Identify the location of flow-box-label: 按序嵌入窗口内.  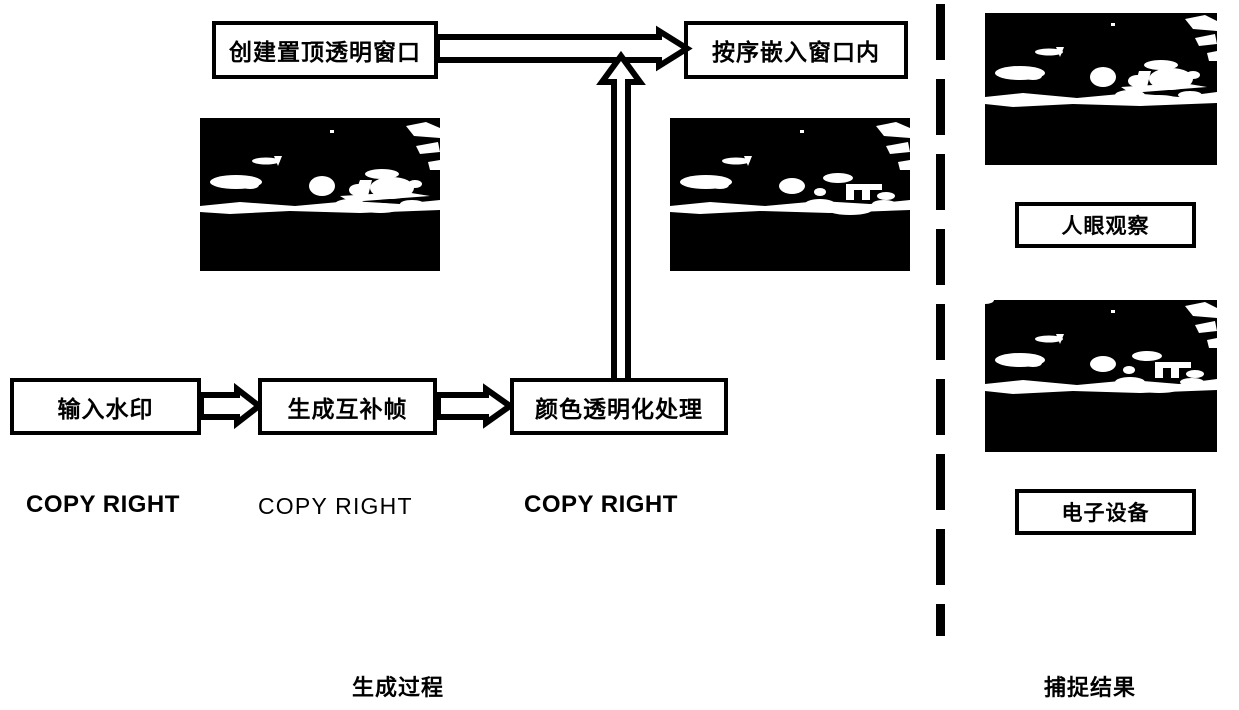
(796, 52).